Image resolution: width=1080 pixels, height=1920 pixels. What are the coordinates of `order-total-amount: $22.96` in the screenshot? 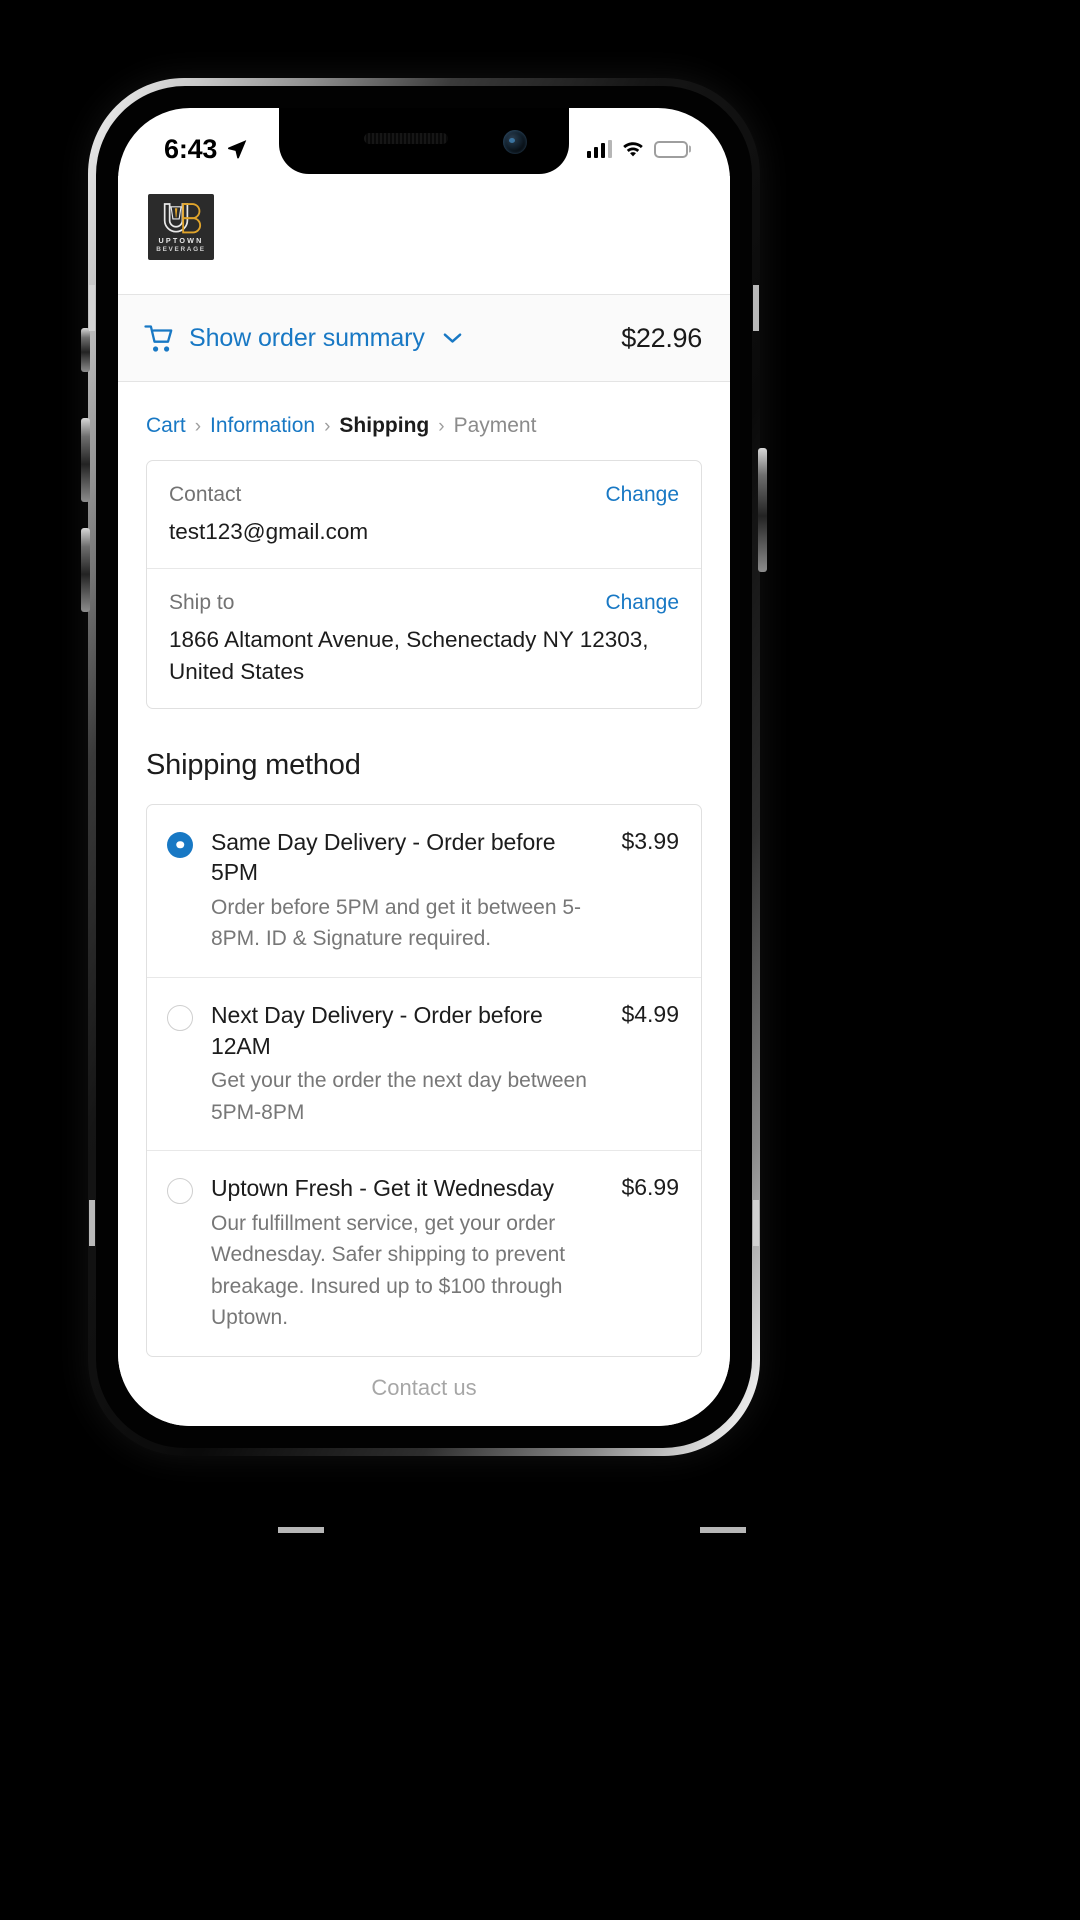 It's located at (661, 337).